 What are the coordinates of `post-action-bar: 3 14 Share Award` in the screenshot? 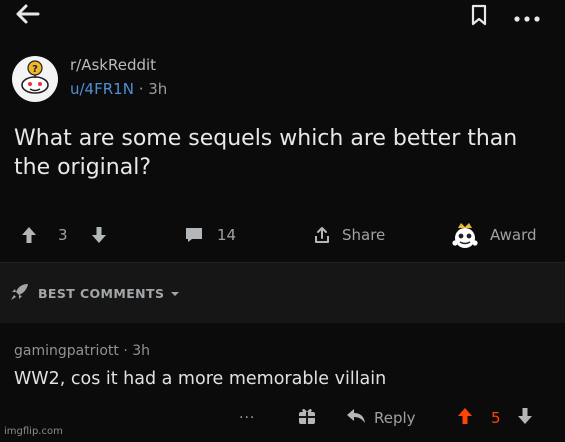 It's located at (282, 235).